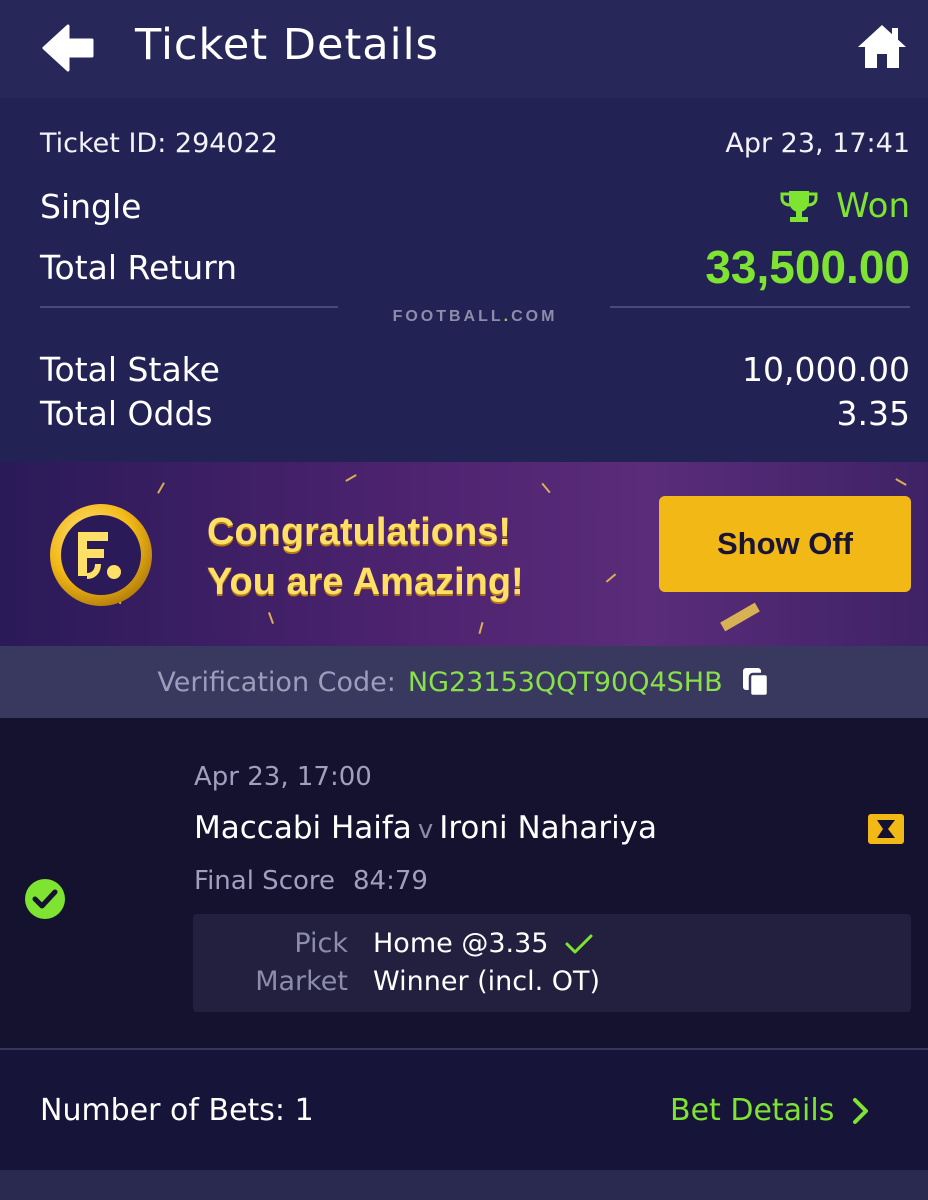  What do you see at coordinates (785, 544) in the screenshot?
I see `show-off-button: Show Off` at bounding box center [785, 544].